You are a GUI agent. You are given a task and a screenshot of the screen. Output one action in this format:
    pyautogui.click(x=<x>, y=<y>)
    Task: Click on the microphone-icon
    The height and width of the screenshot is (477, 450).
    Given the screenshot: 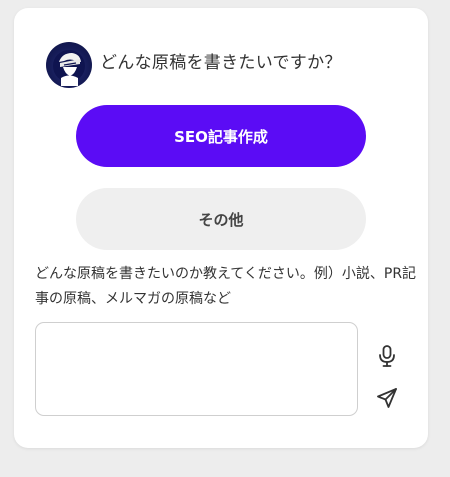 What is the action you would take?
    pyautogui.click(x=387, y=356)
    